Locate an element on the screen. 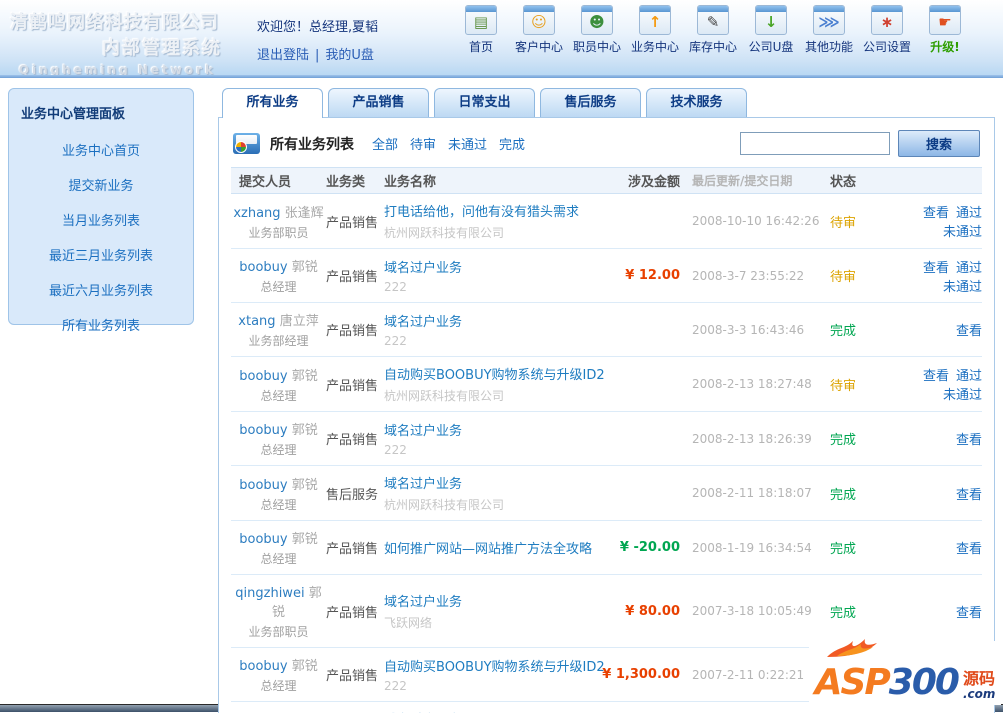  nav-item: ⋙ 其他功能 is located at coordinates (829, 30).